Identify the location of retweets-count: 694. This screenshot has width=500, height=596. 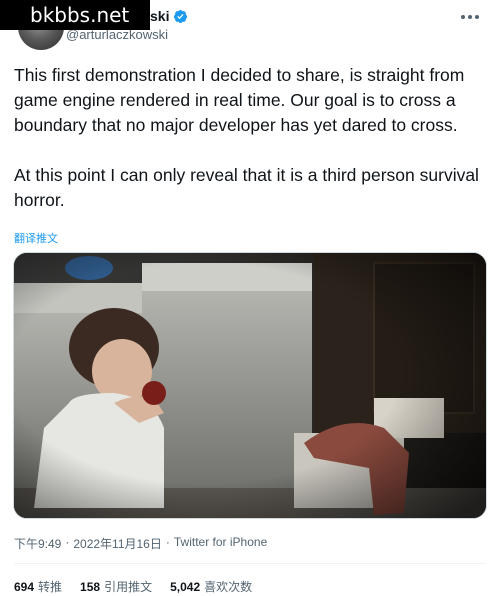
(24, 587).